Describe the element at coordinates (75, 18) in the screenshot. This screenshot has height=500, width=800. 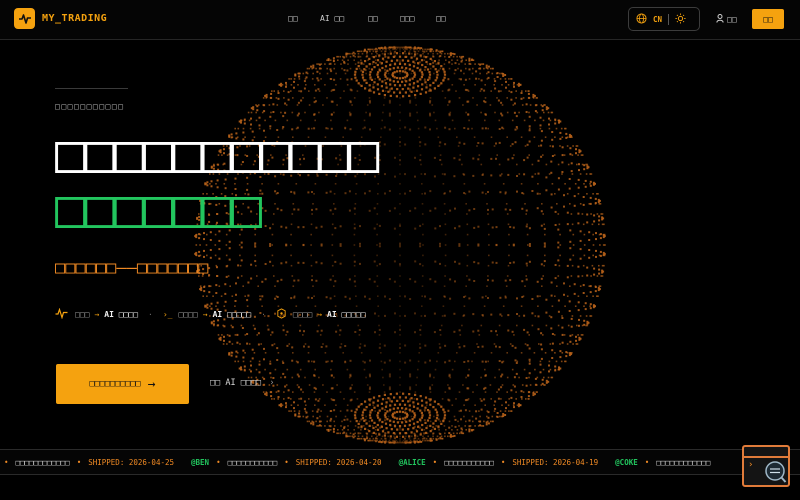
I see `brand-name: MY_TRADING` at that location.